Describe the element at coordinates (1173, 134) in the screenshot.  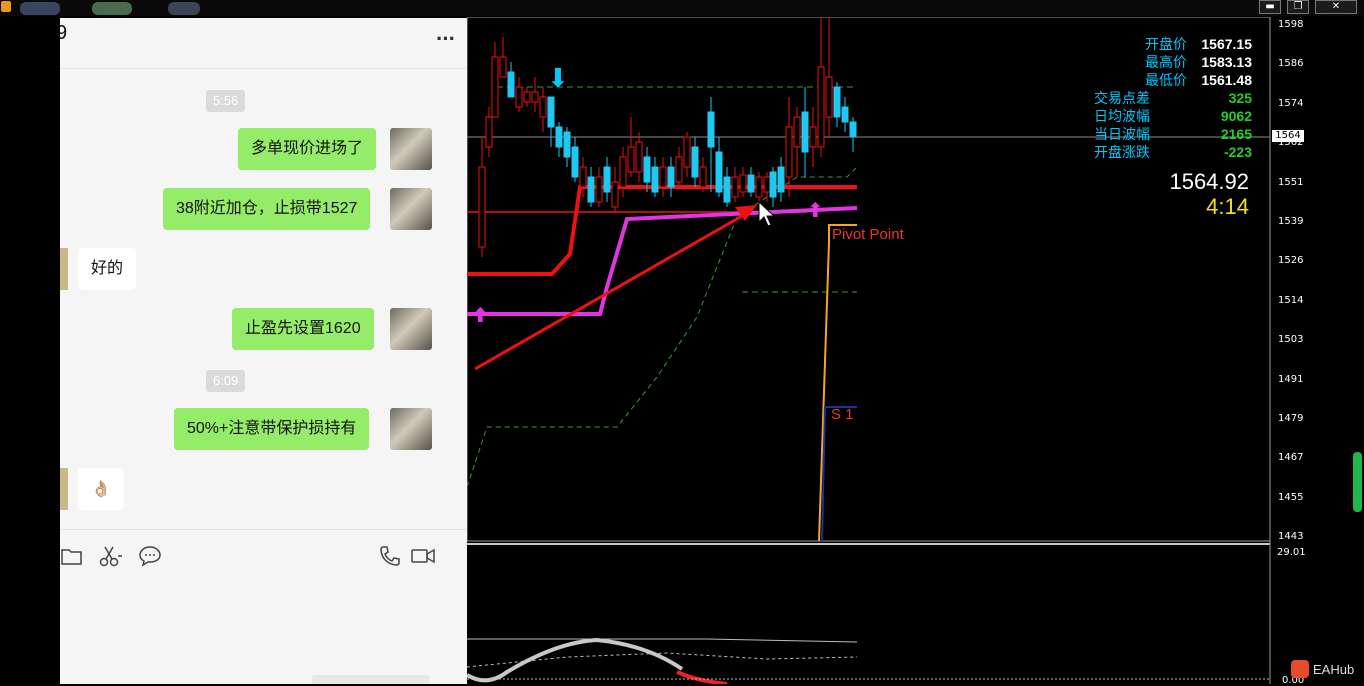
I see `info-row: 当日波幅 2165` at that location.